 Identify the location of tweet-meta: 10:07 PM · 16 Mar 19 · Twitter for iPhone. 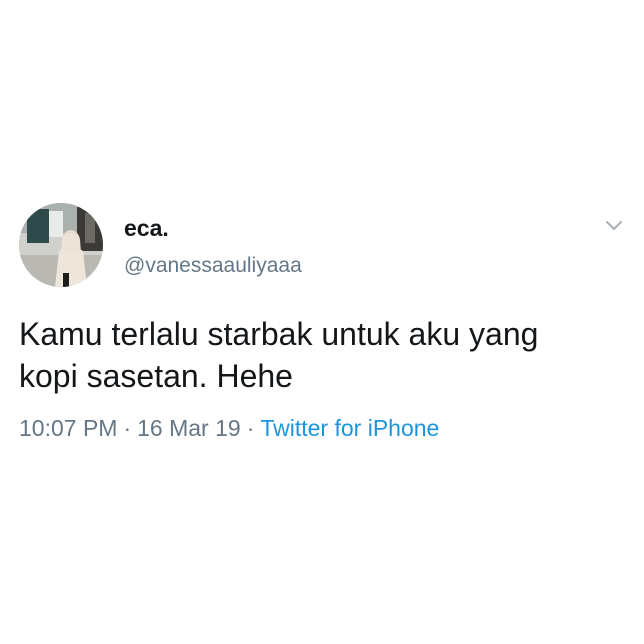
(229, 428).